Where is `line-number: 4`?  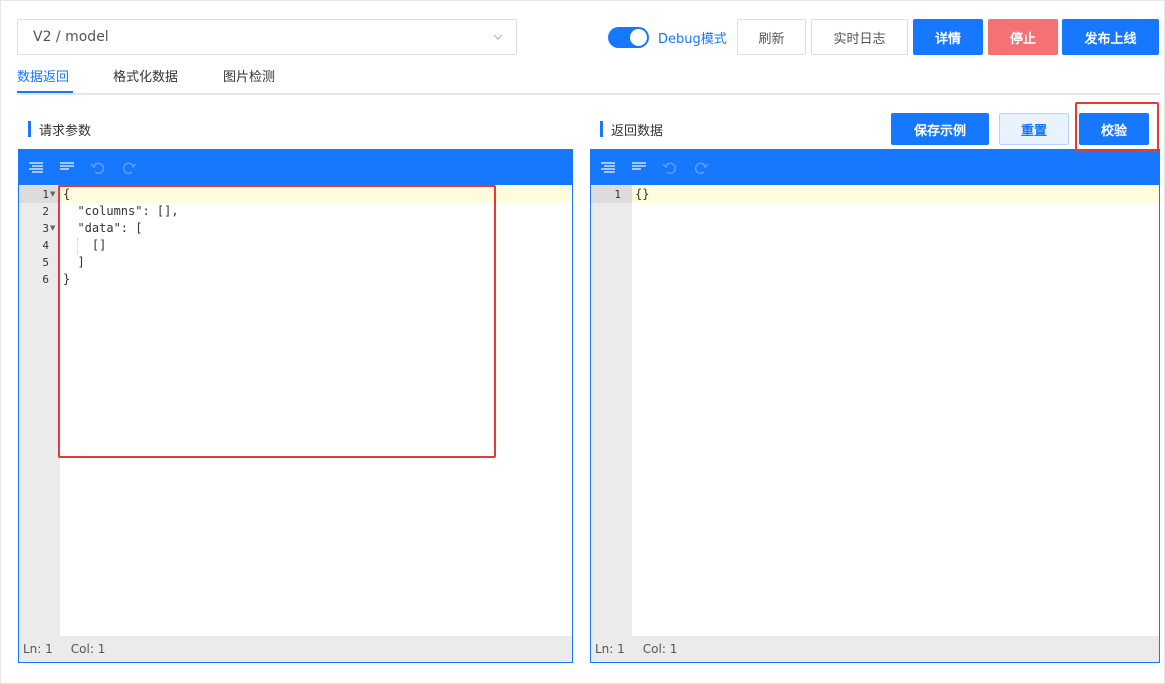
line-number: 4 is located at coordinates (45, 245).